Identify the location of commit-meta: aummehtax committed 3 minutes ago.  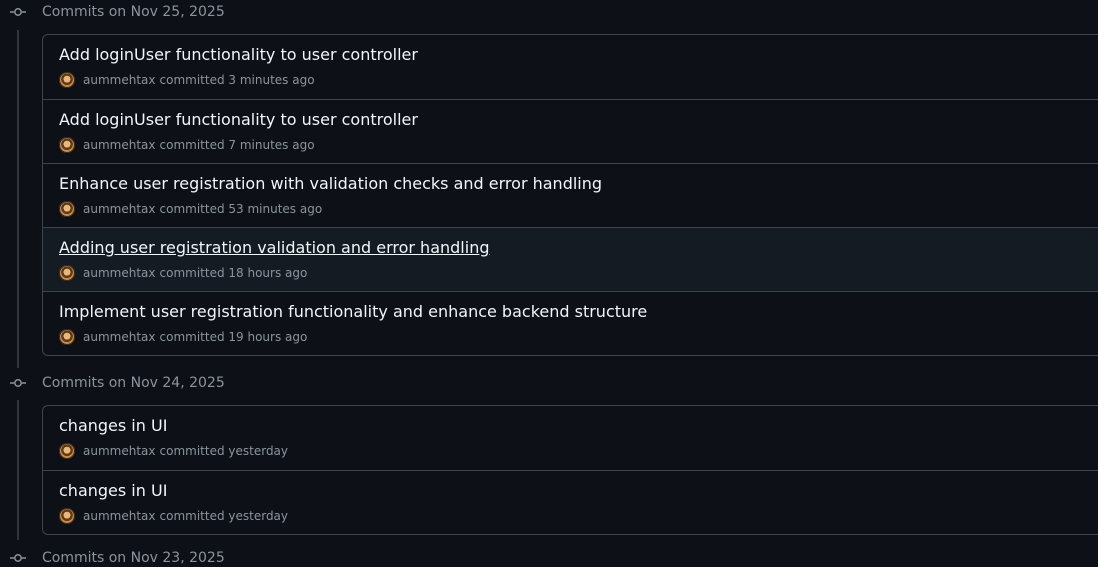
(187, 80).